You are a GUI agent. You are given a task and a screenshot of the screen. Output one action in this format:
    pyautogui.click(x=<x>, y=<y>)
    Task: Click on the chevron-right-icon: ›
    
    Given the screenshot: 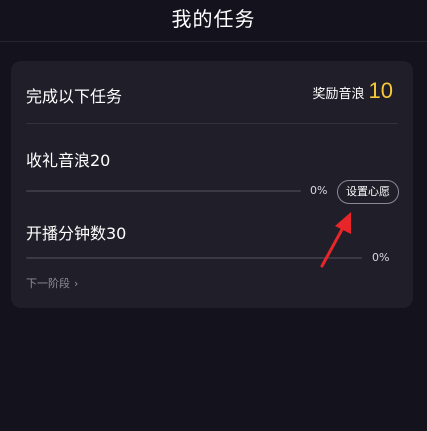 What is the action you would take?
    pyautogui.click(x=76, y=283)
    